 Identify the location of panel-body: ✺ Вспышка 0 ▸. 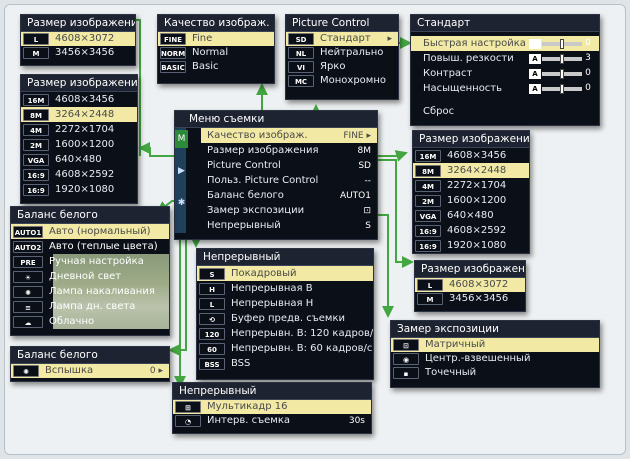
(90, 371).